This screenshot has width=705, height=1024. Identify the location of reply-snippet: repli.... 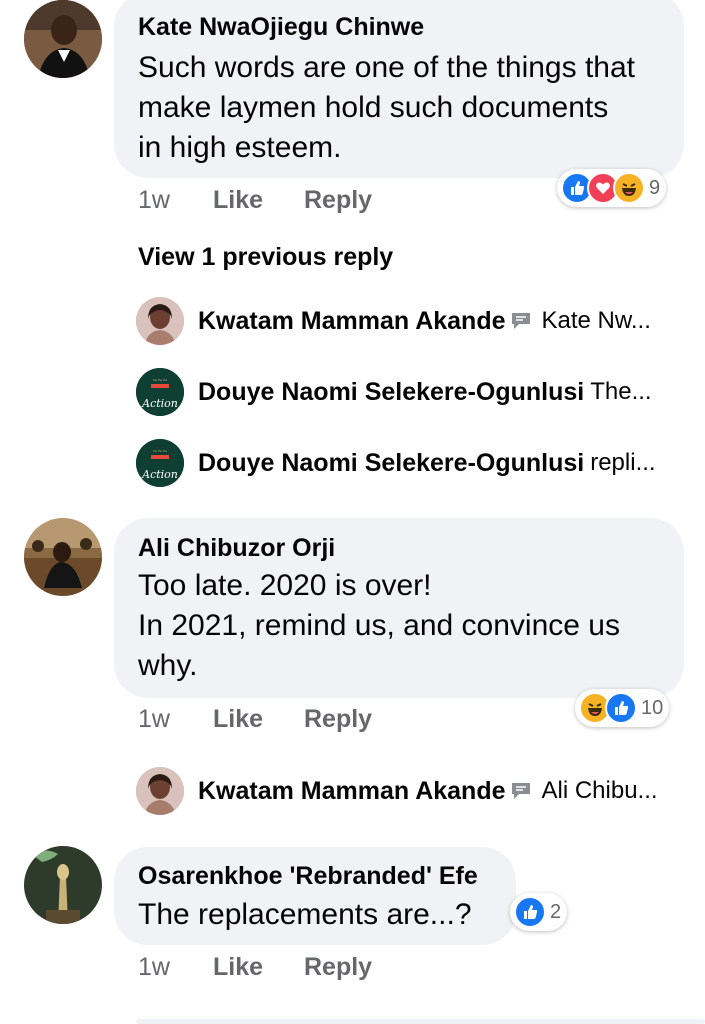
(623, 462).